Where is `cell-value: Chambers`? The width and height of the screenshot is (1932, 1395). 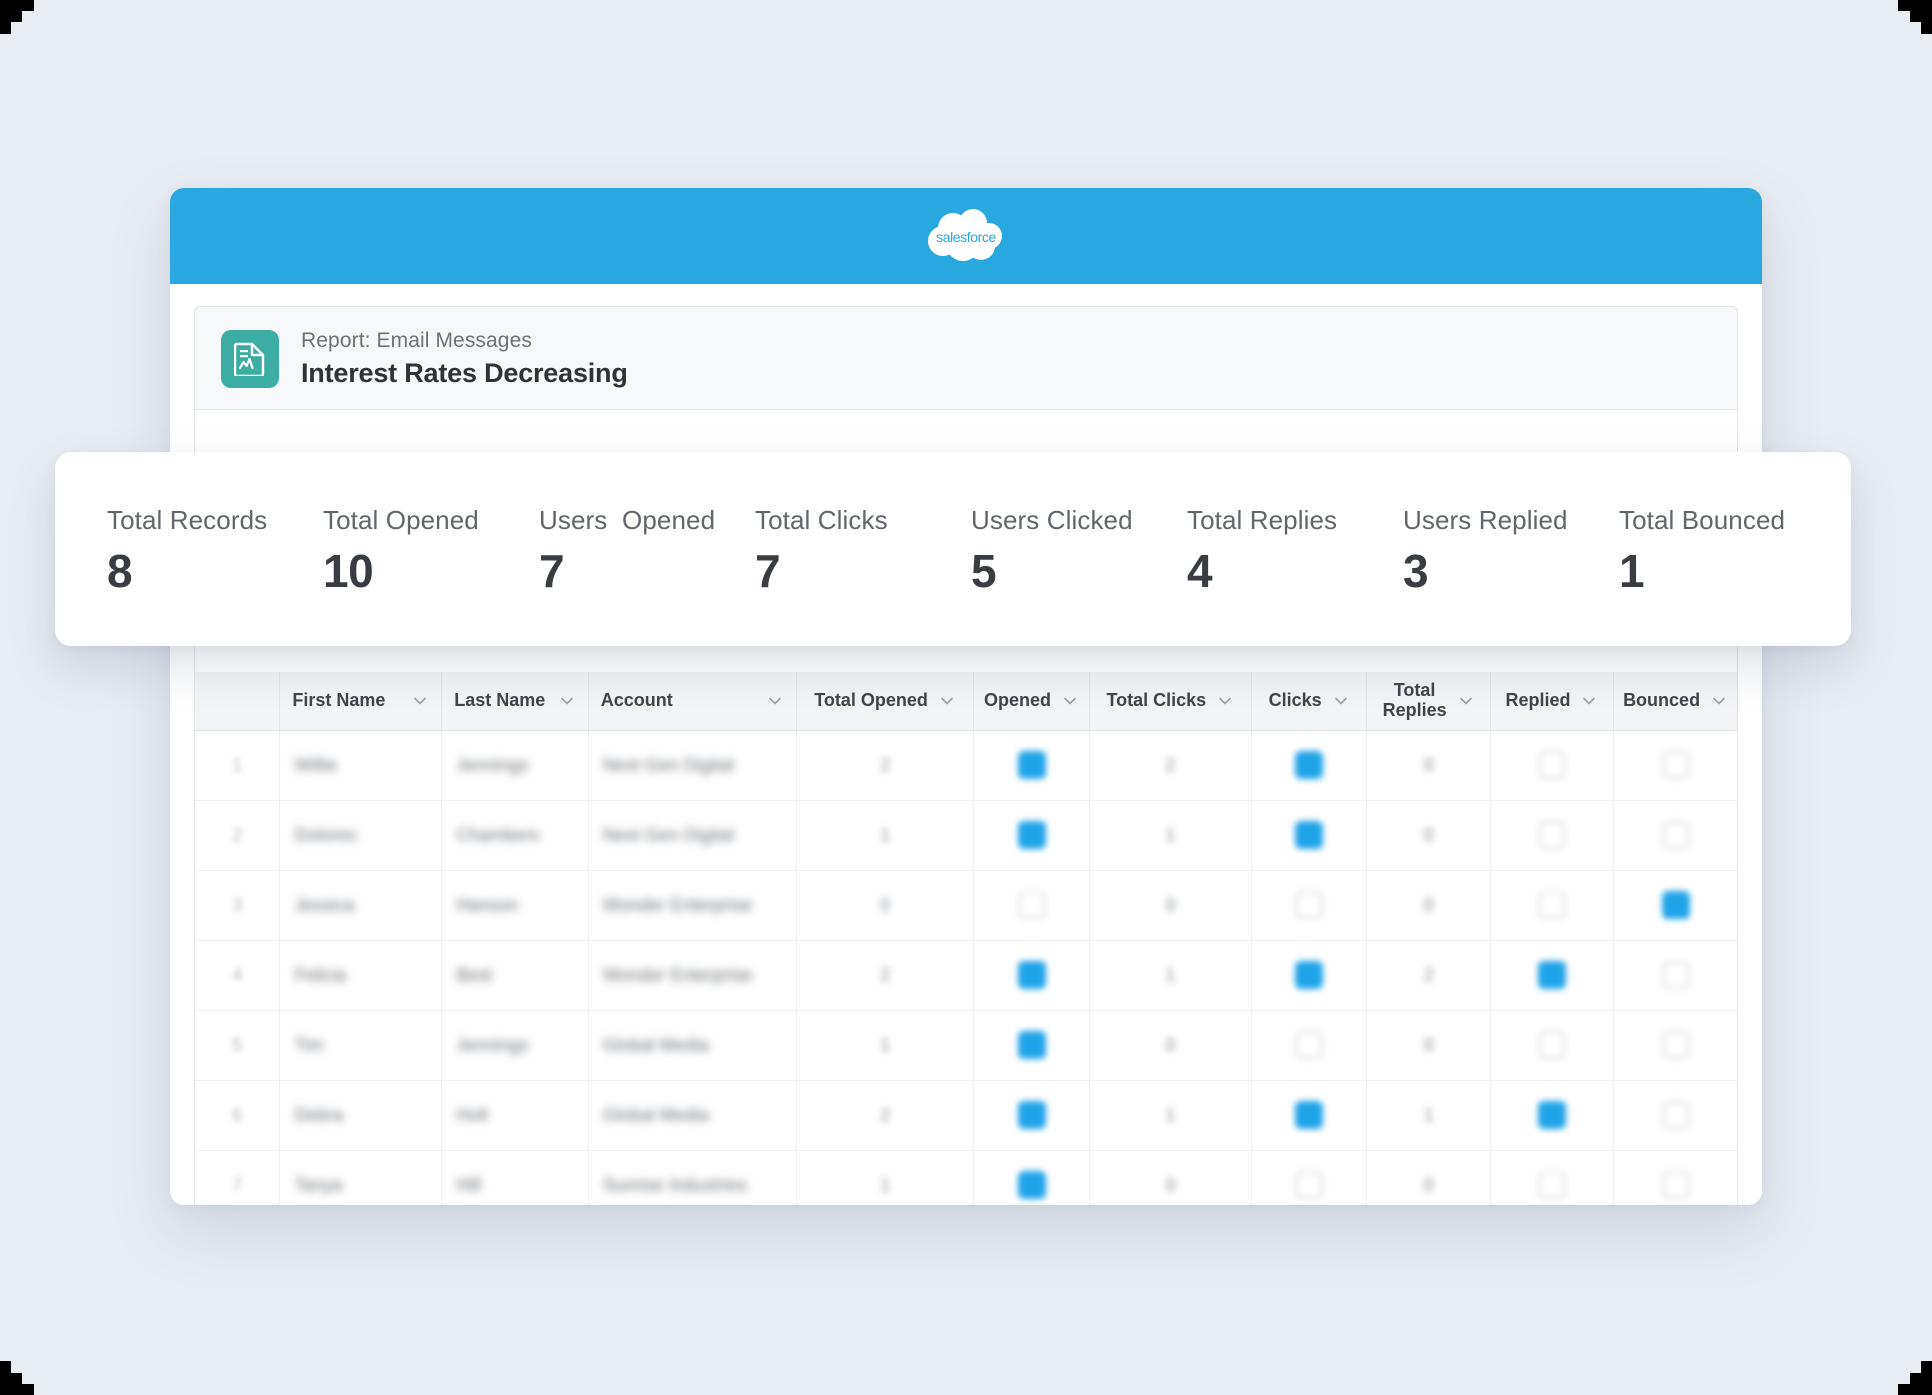 cell-value: Chambers is located at coordinates (498, 834).